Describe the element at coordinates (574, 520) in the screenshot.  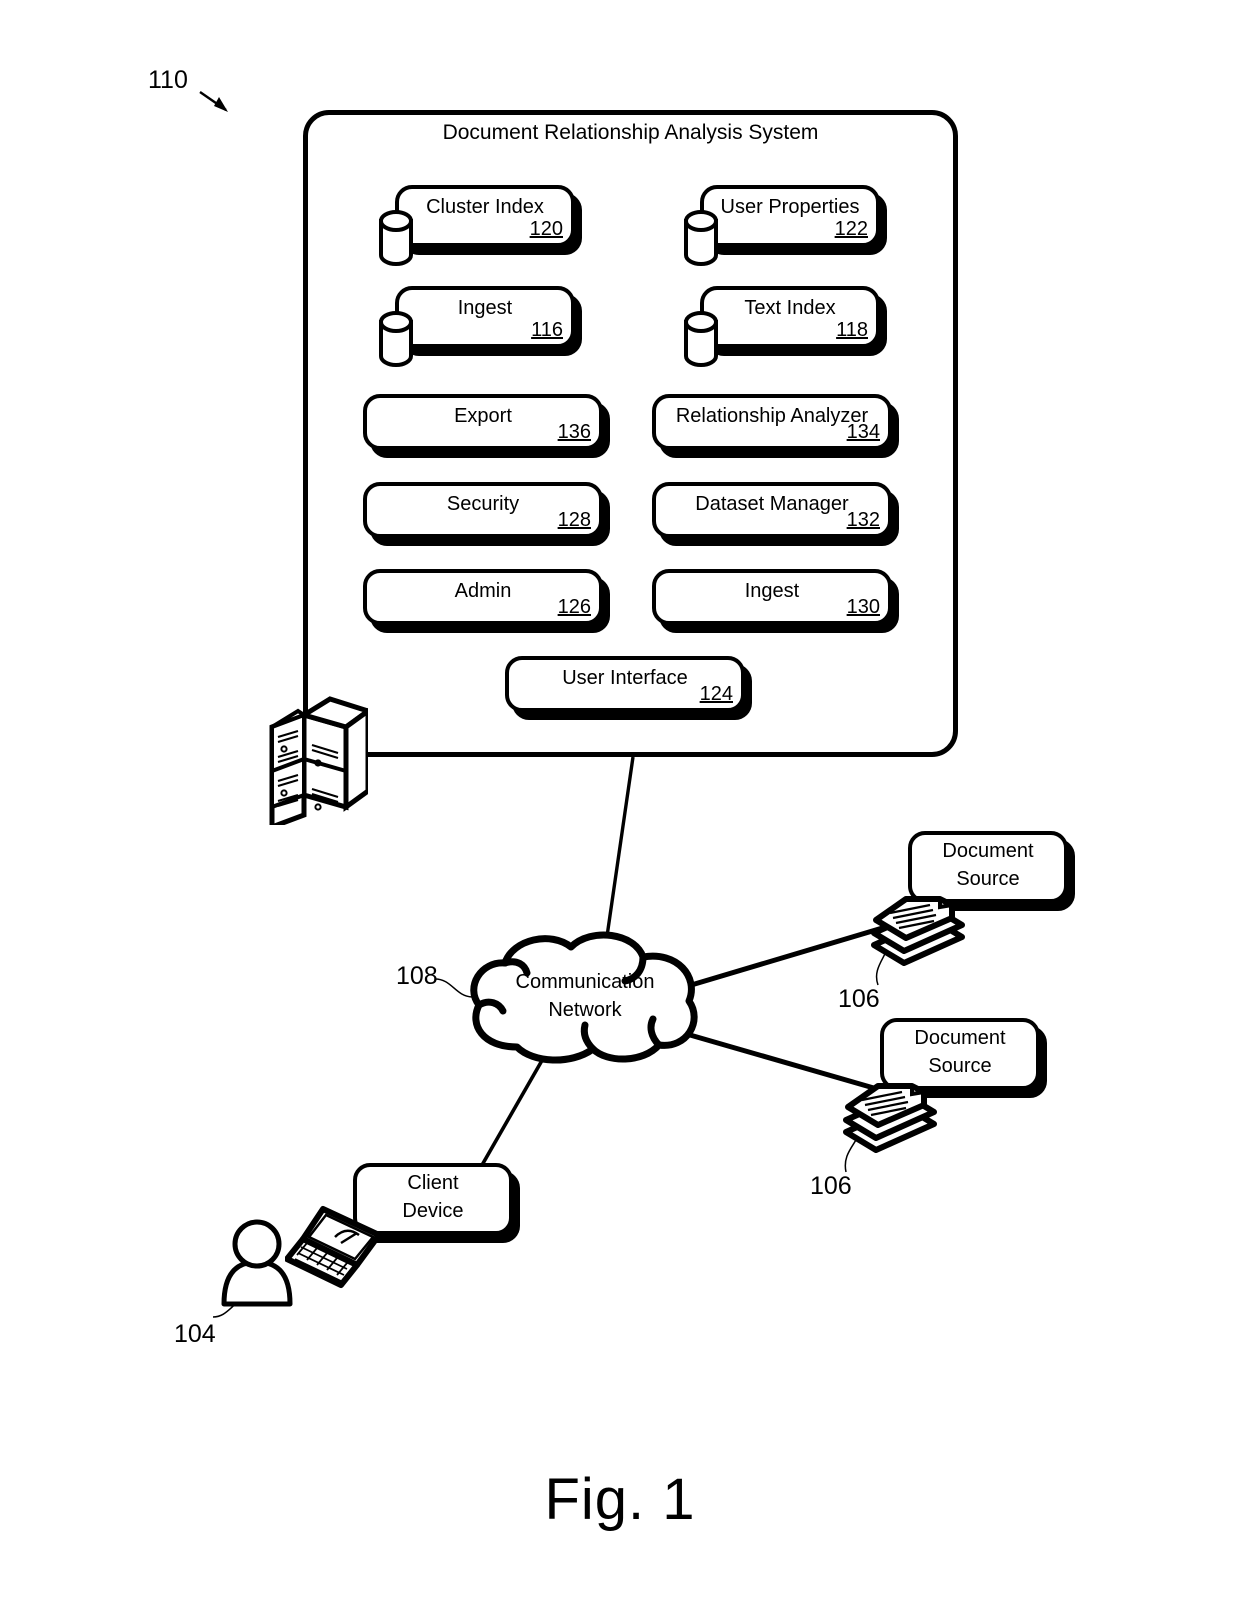
I see `module-security-number: 128` at that location.